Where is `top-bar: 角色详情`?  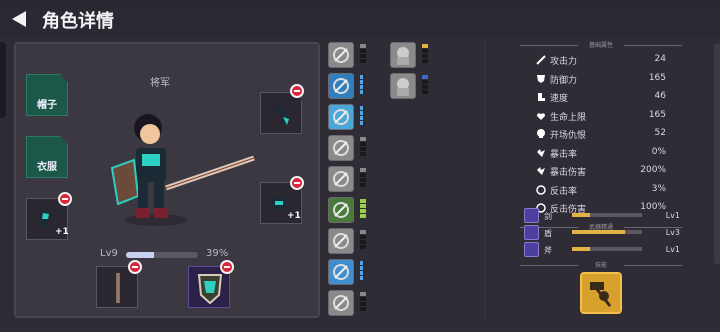
top-bar: 角色详情 is located at coordinates (360, 19).